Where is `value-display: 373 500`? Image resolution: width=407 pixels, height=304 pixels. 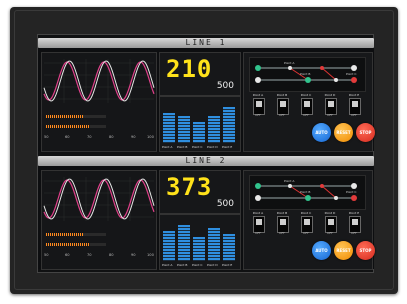 value-display: 373 500 is located at coordinates (200, 192).